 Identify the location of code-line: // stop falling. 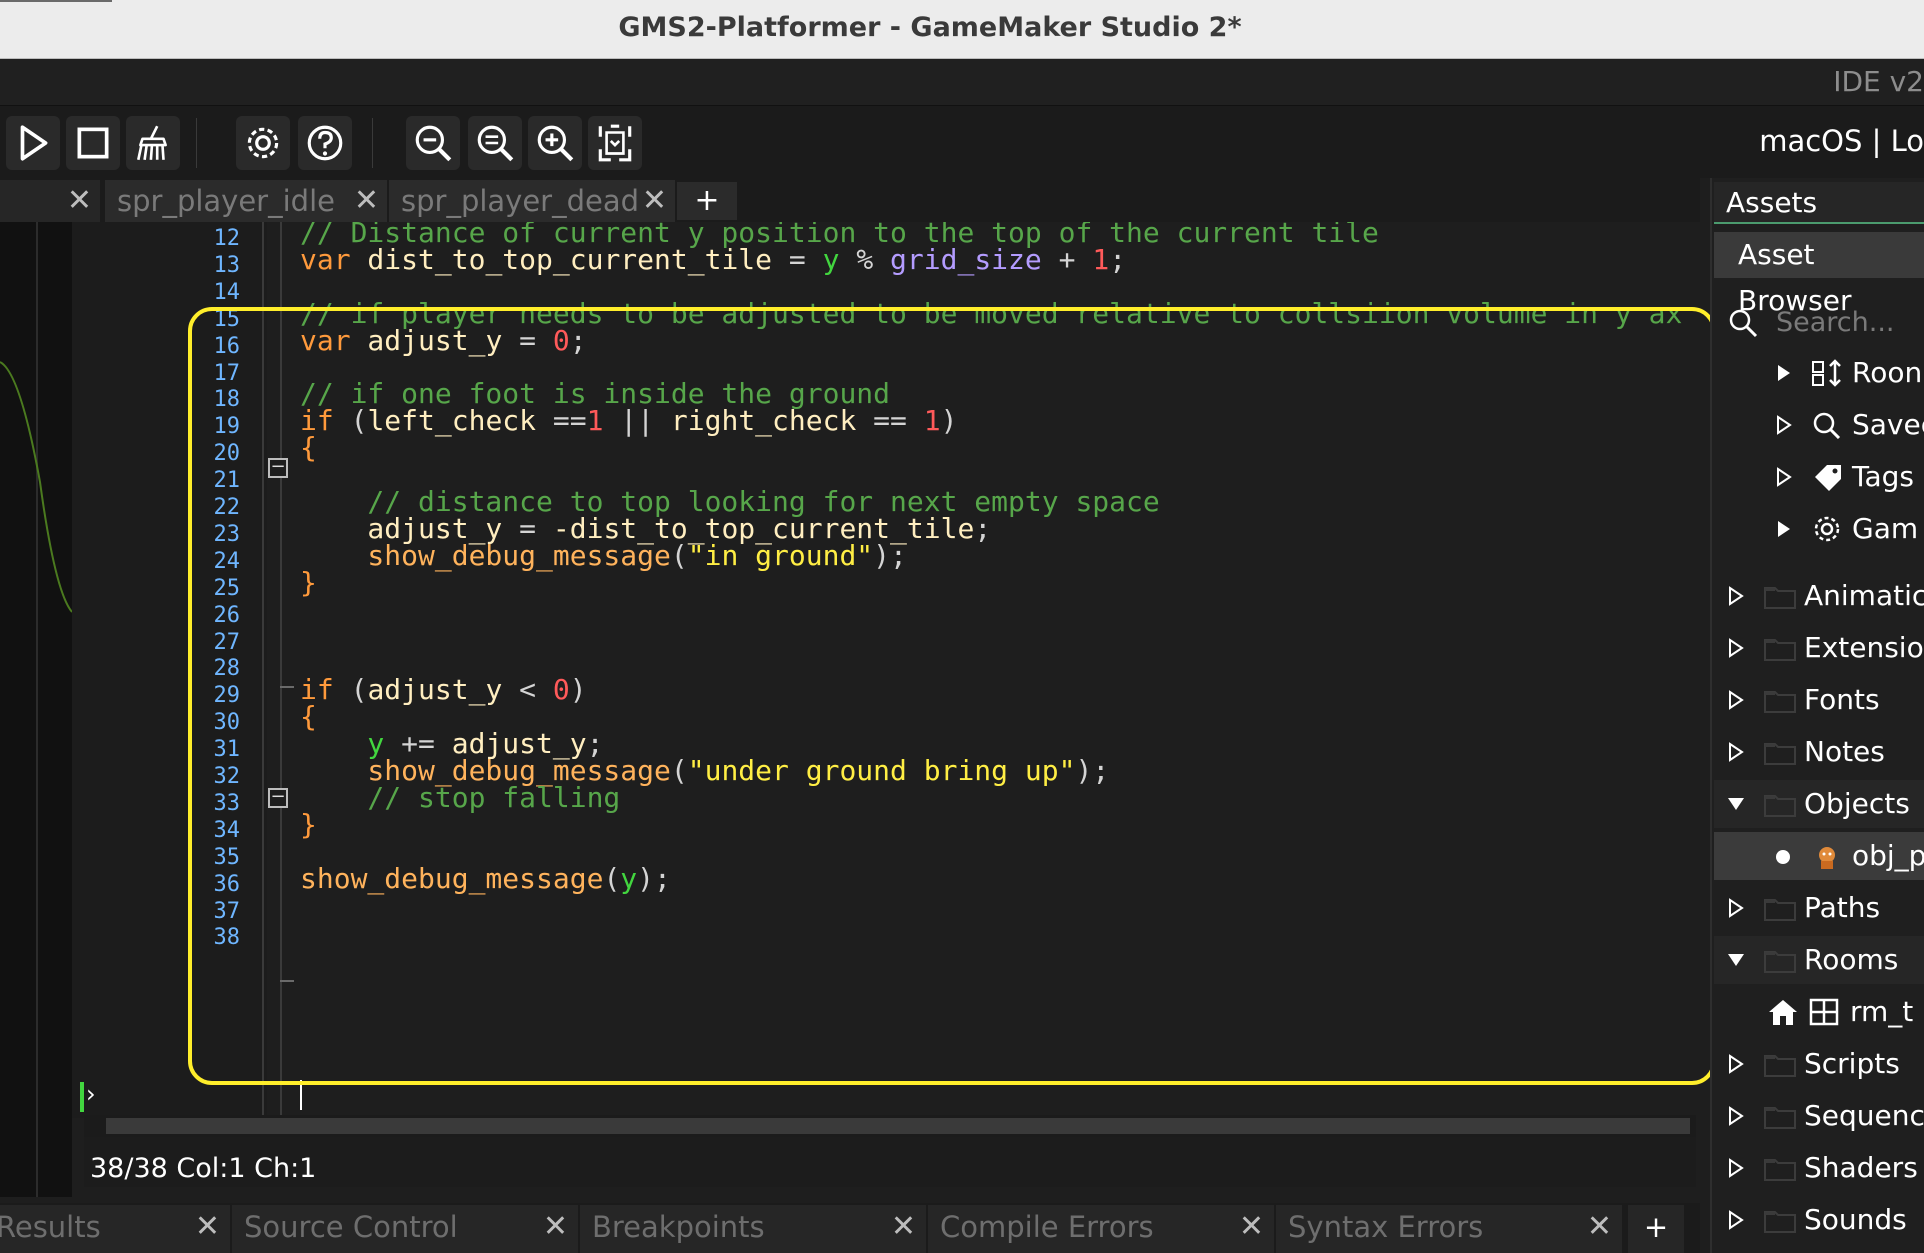
(460, 797).